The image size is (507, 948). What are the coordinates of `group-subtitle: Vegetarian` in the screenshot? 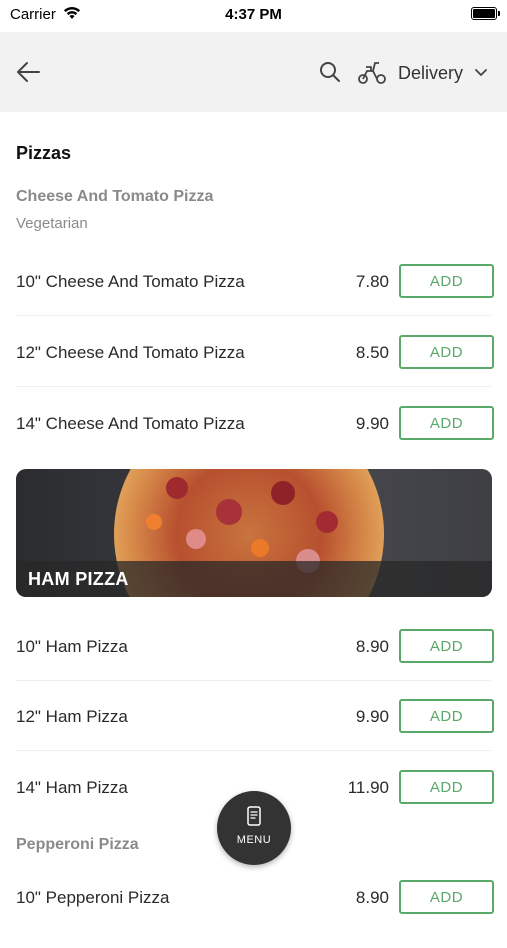 It's located at (52, 223).